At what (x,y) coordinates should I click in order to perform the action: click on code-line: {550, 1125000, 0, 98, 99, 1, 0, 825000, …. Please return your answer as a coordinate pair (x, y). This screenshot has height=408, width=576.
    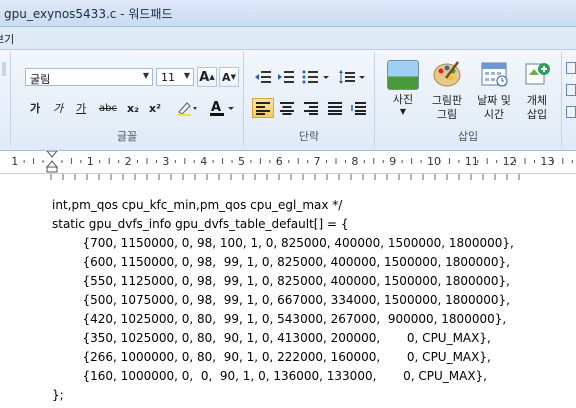
    Looking at the image, I should click on (281, 281).